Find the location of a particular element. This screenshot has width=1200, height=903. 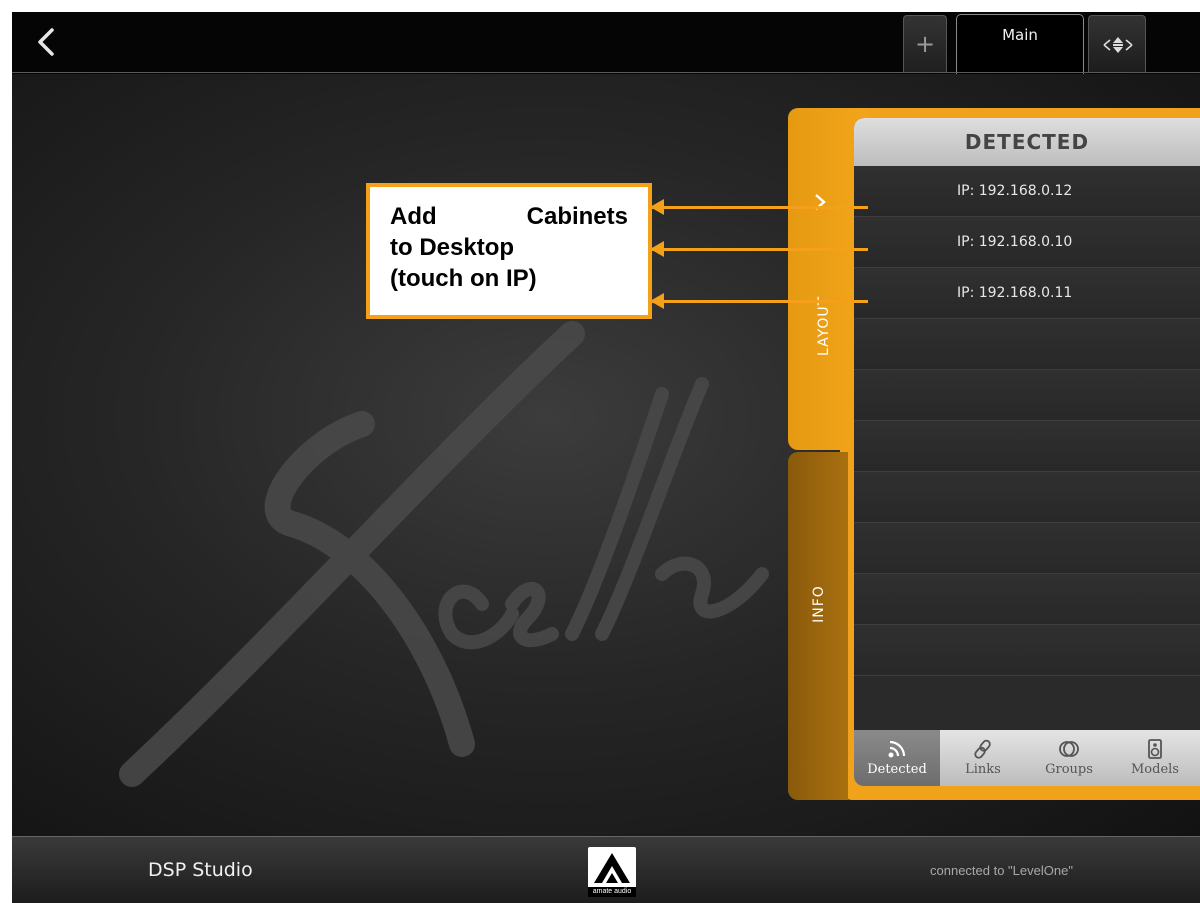

footer-tab-label: Groups is located at coordinates (1069, 769).